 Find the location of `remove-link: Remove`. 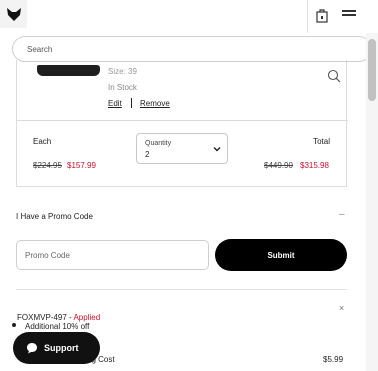

remove-link: Remove is located at coordinates (155, 103).